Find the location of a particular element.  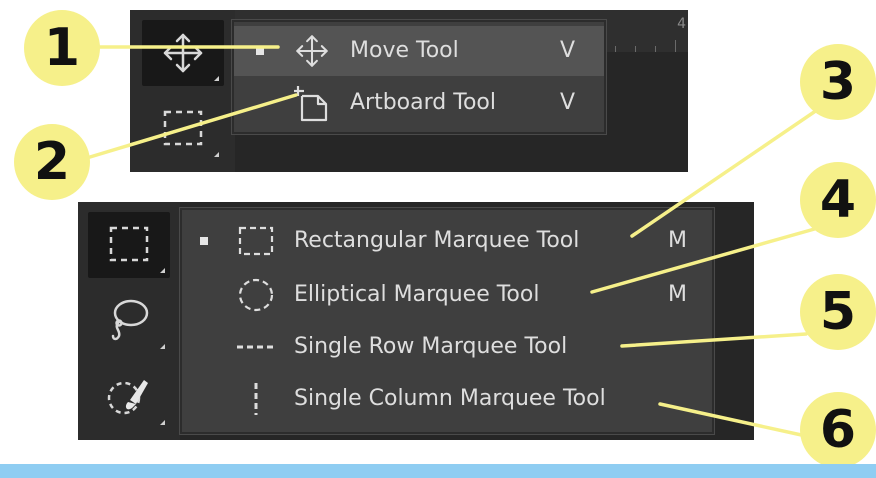

callout-2: 2 is located at coordinates (52, 162).